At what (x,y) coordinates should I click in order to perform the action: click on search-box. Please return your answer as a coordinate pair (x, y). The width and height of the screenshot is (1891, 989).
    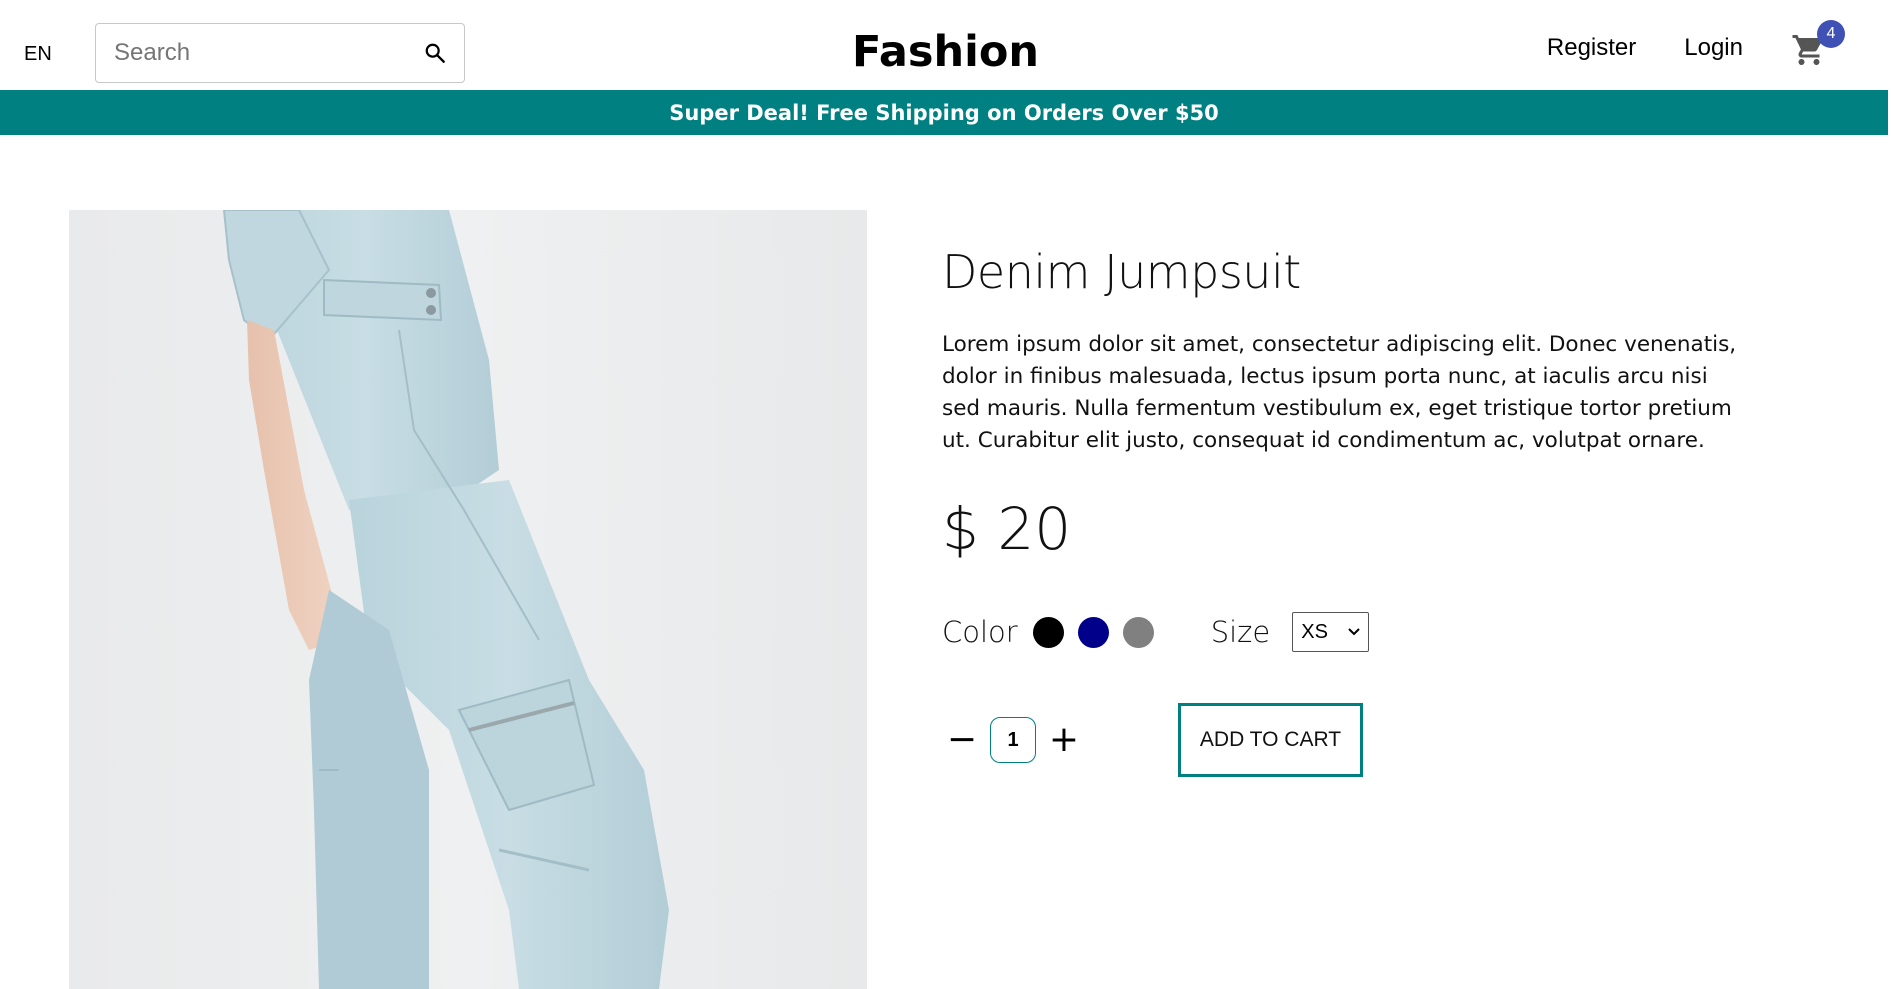
    Looking at the image, I should click on (280, 53).